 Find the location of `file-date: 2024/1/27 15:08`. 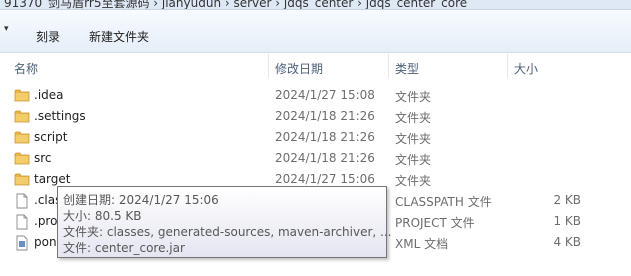

file-date: 2024/1/27 15:08 is located at coordinates (325, 95).